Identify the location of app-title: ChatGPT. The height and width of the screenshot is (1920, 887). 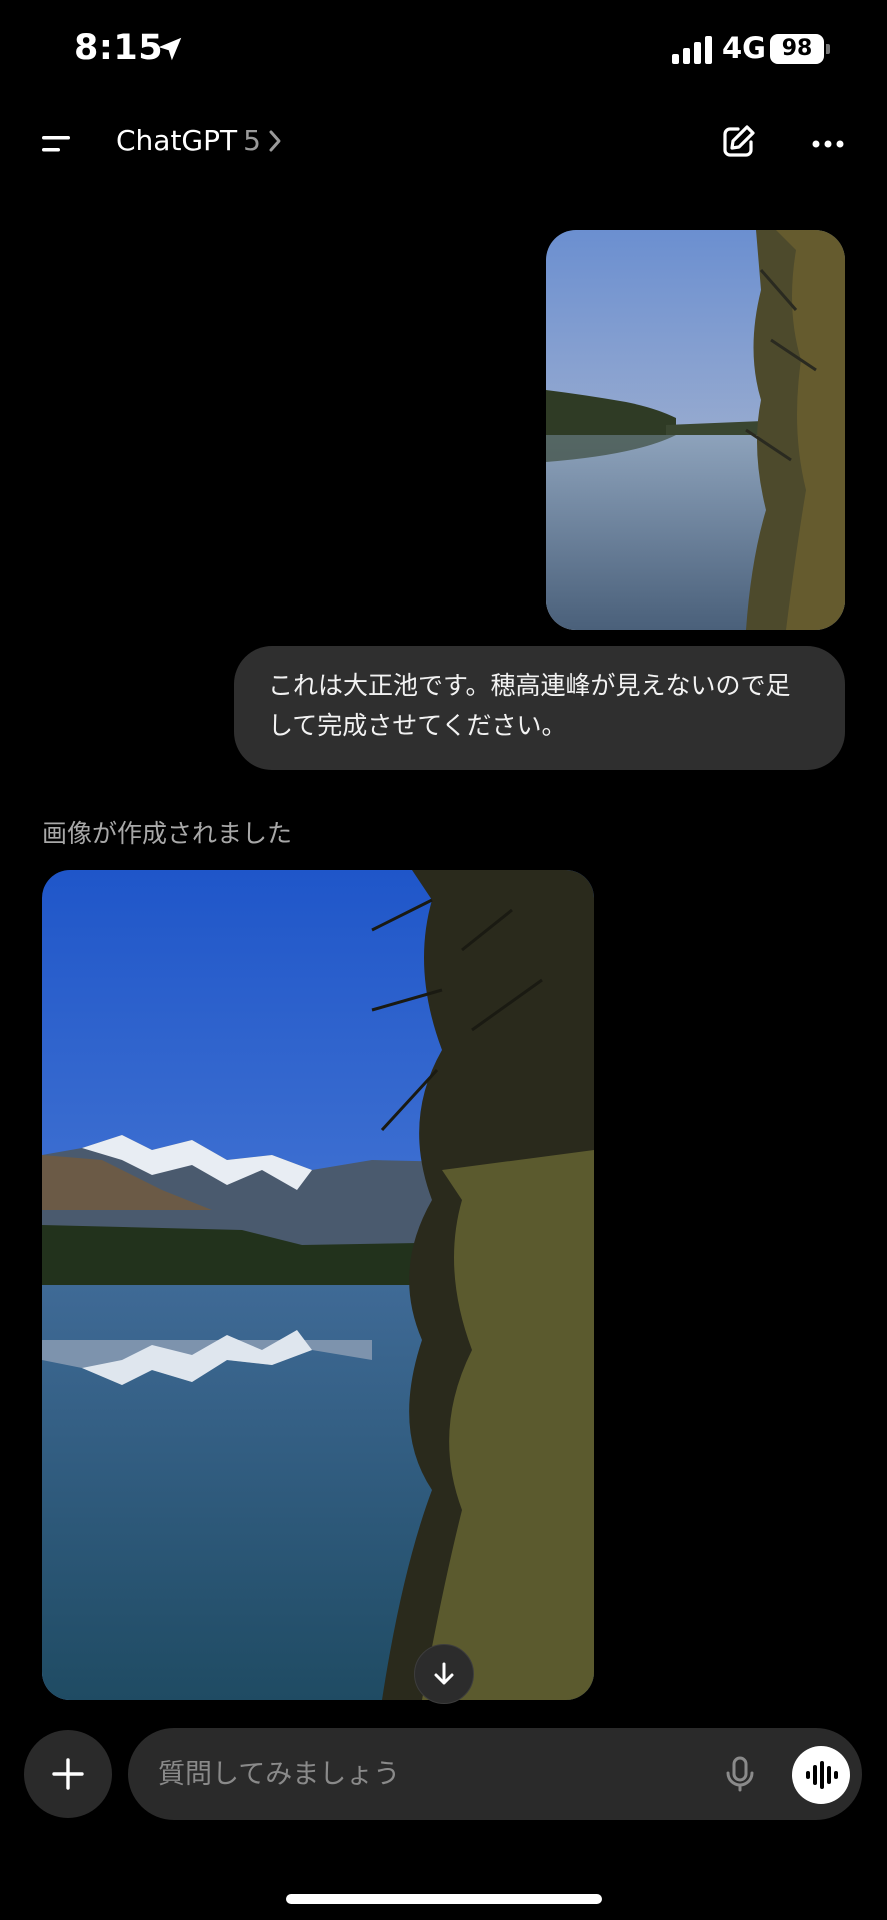
(177, 140).